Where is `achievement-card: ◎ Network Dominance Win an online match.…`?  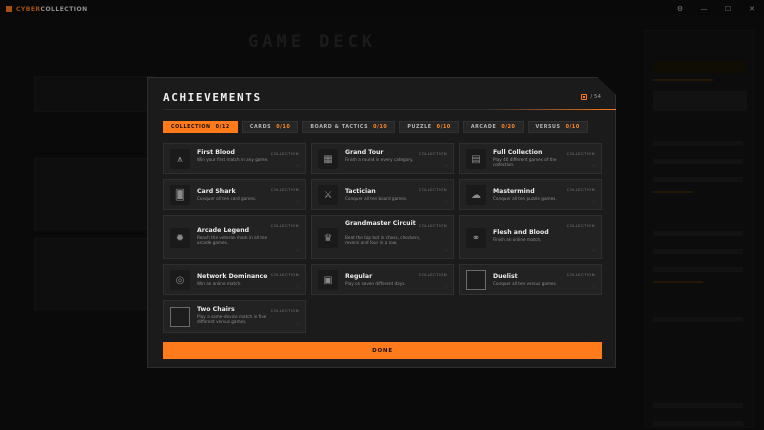 achievement-card: ◎ Network Dominance Win an online match.… is located at coordinates (234, 279).